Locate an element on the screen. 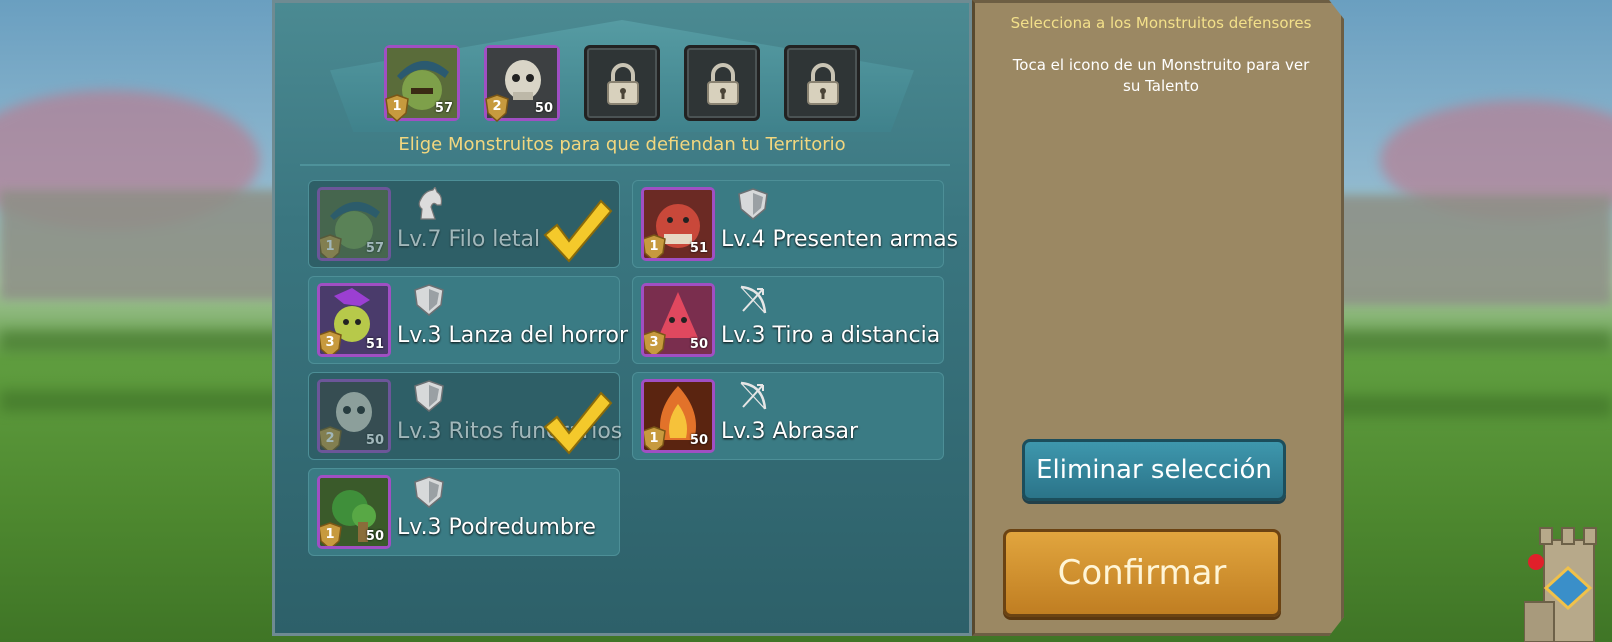  familiar-name: Lv.7 Filo letal is located at coordinates (469, 239).